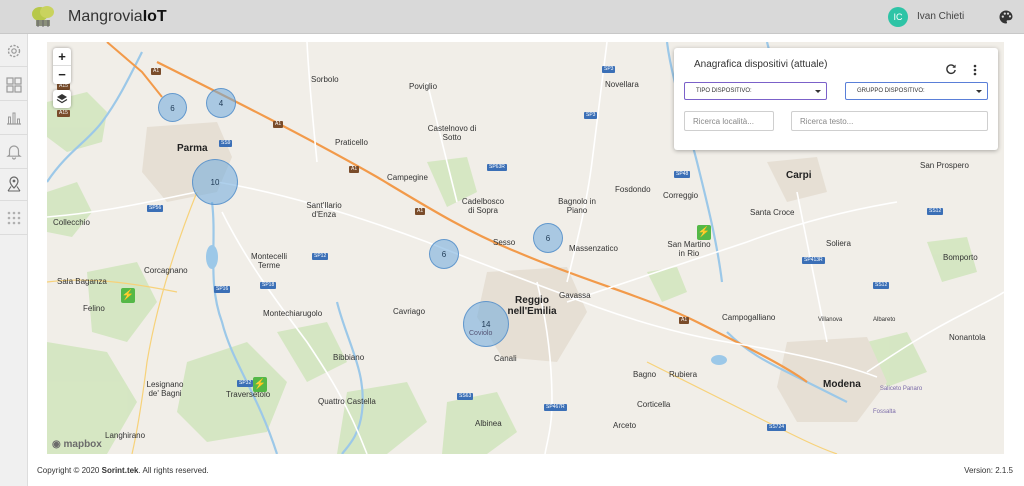  Describe the element at coordinates (654, 404) in the screenshot. I see `town-label: Corticella` at that location.